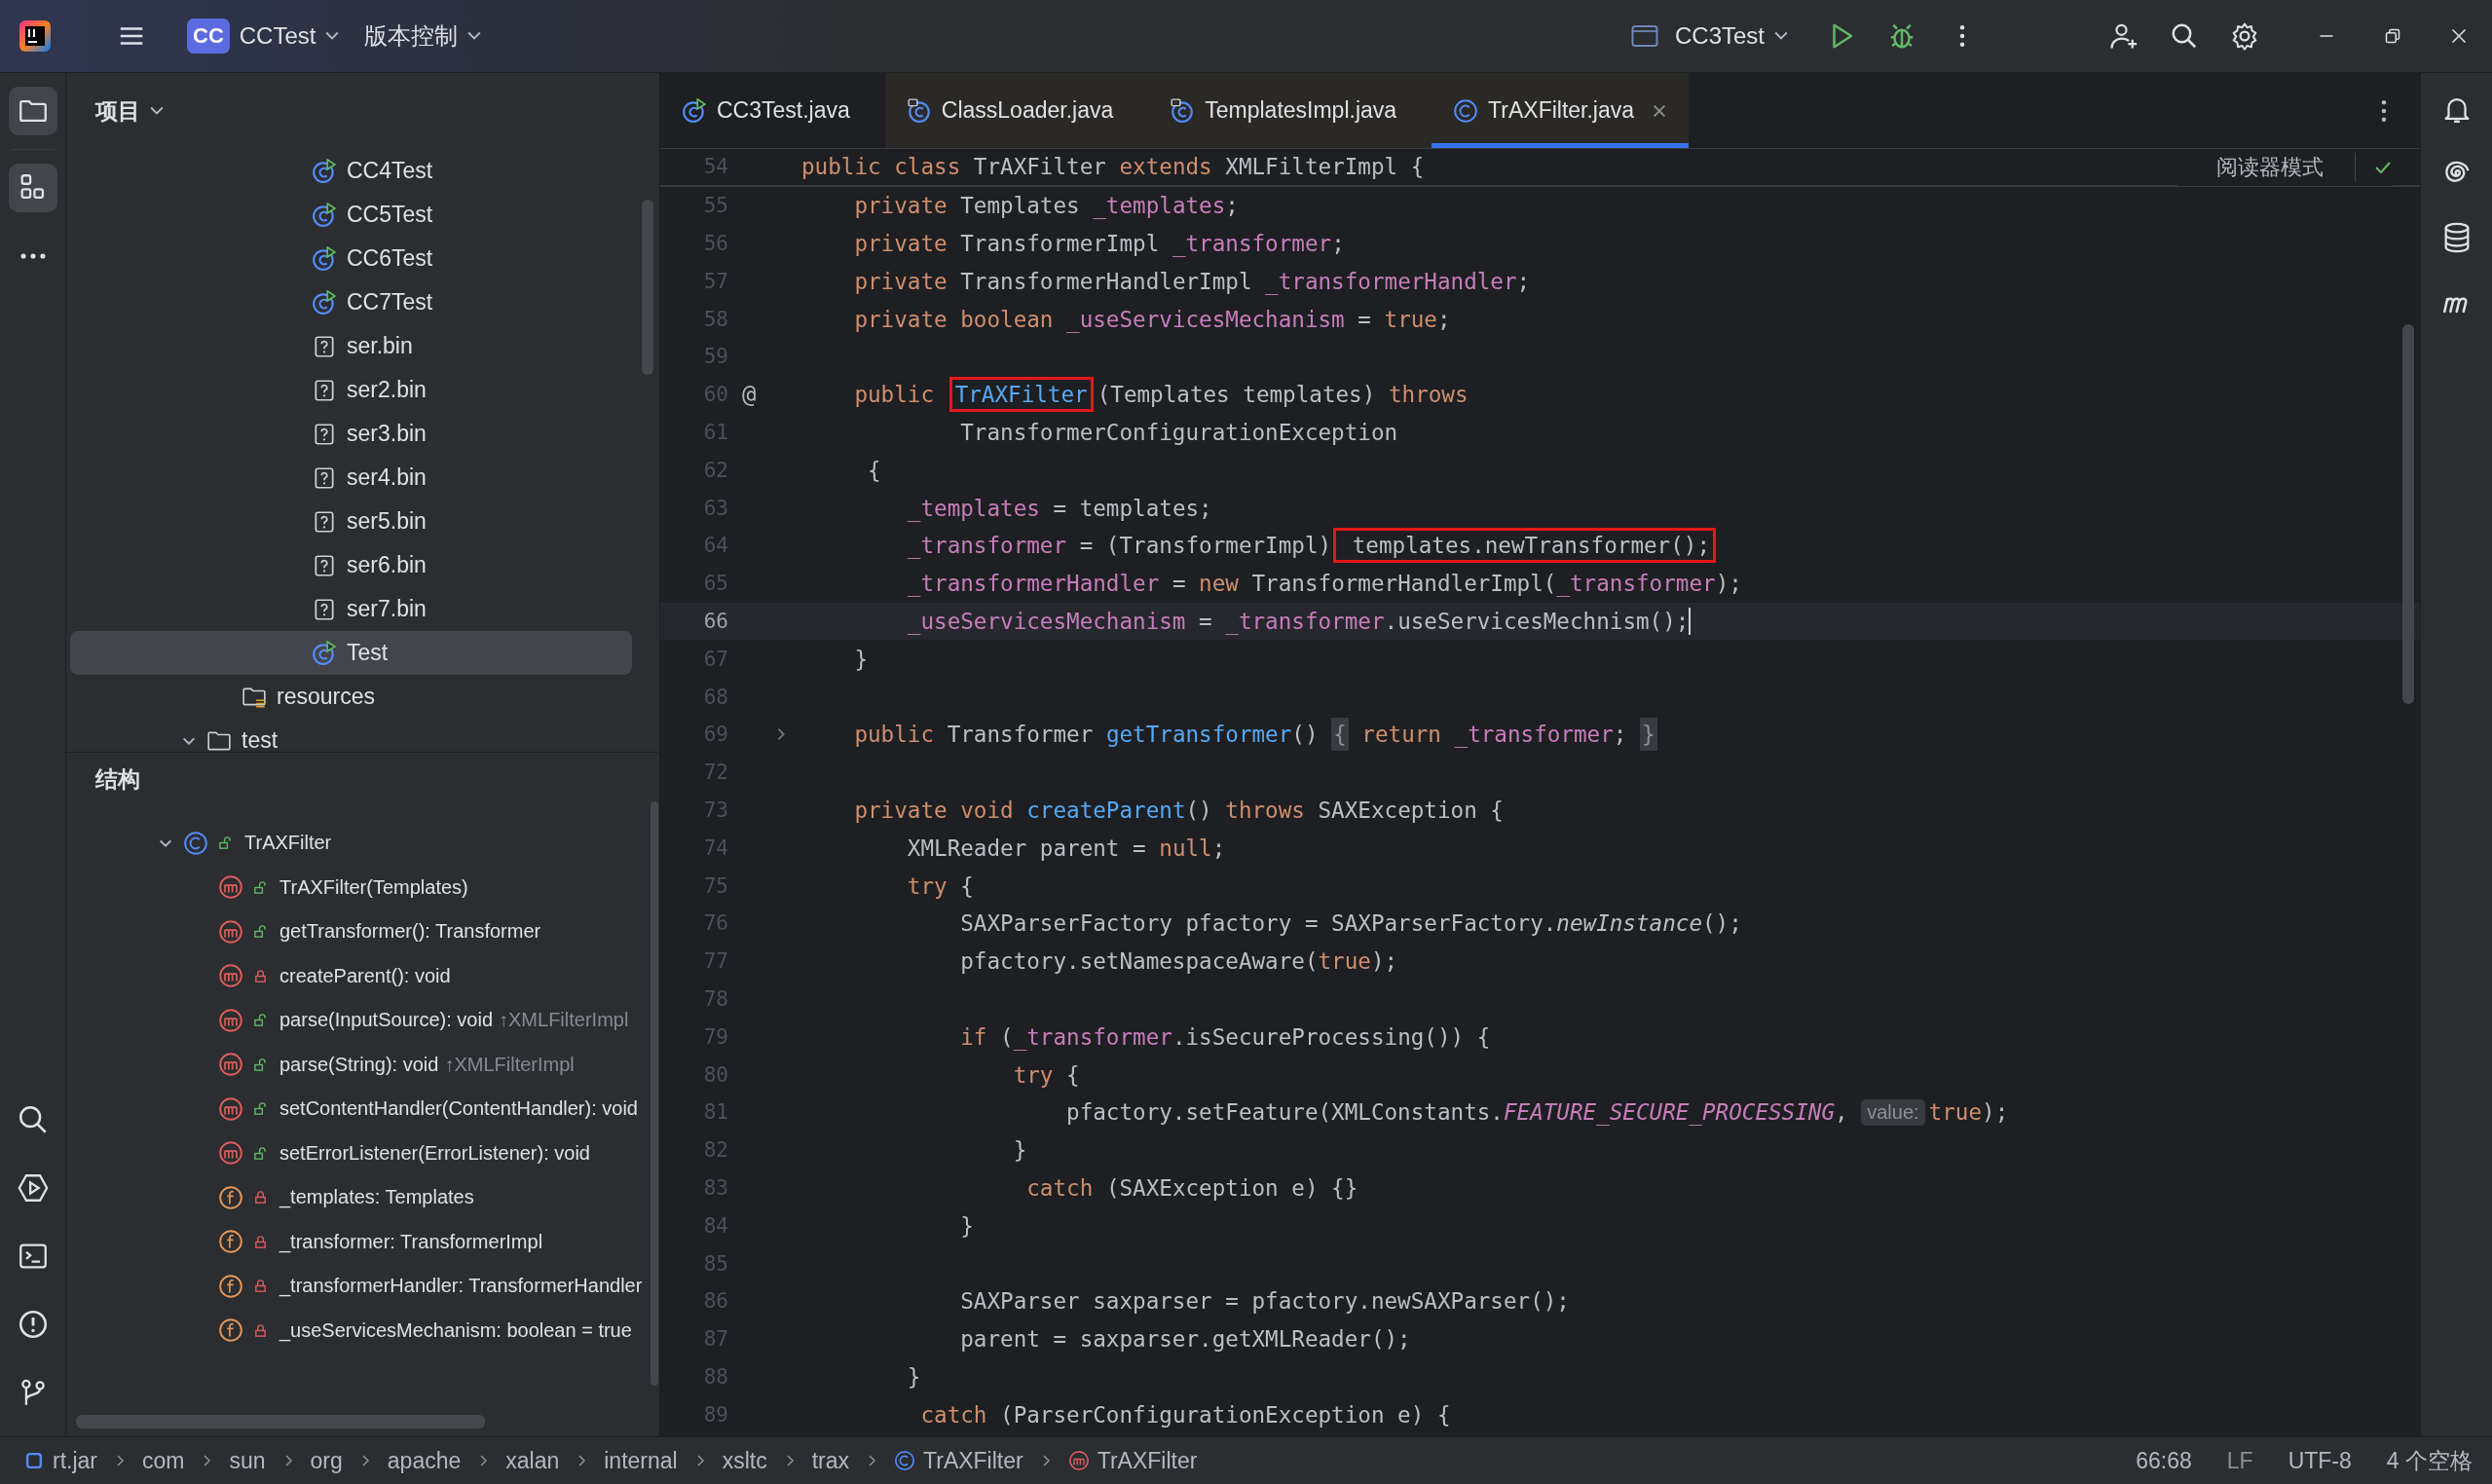  Describe the element at coordinates (1561, 110) in the screenshot. I see `editor-tab: TrAXFilter.java` at that location.